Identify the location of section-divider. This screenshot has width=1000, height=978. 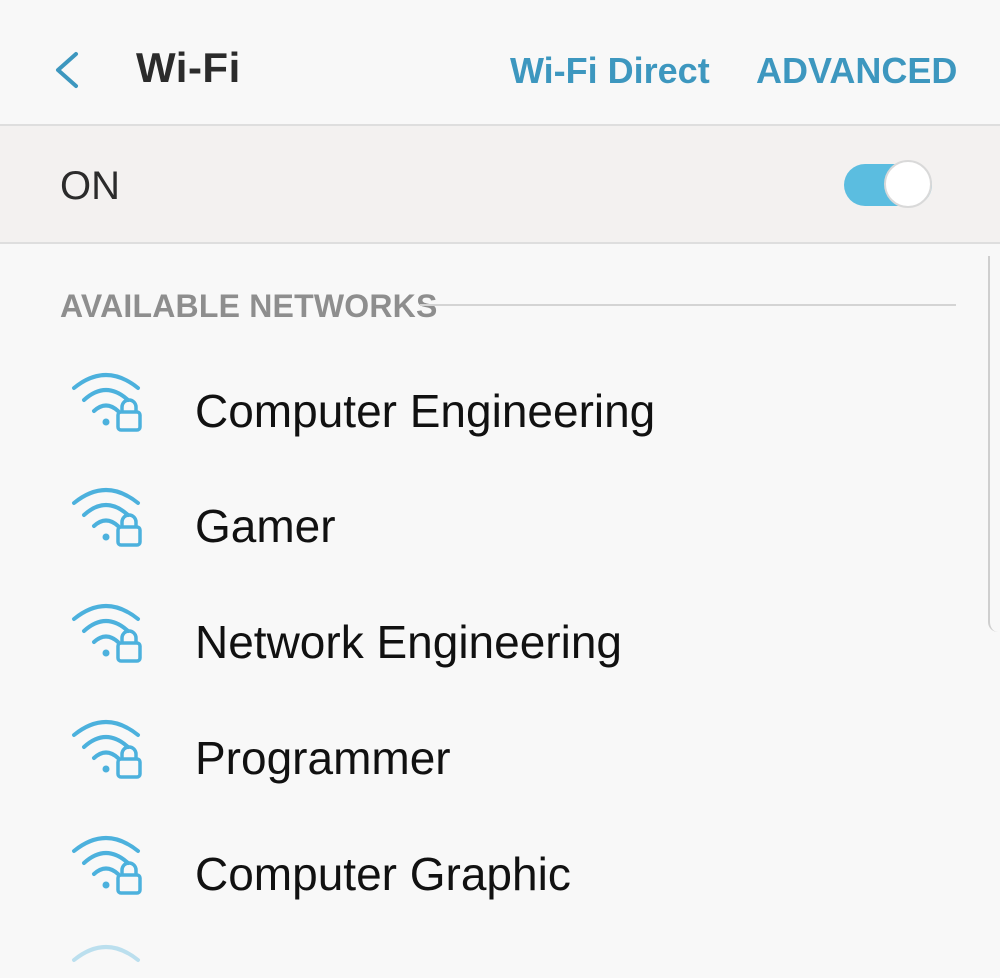
(688, 305).